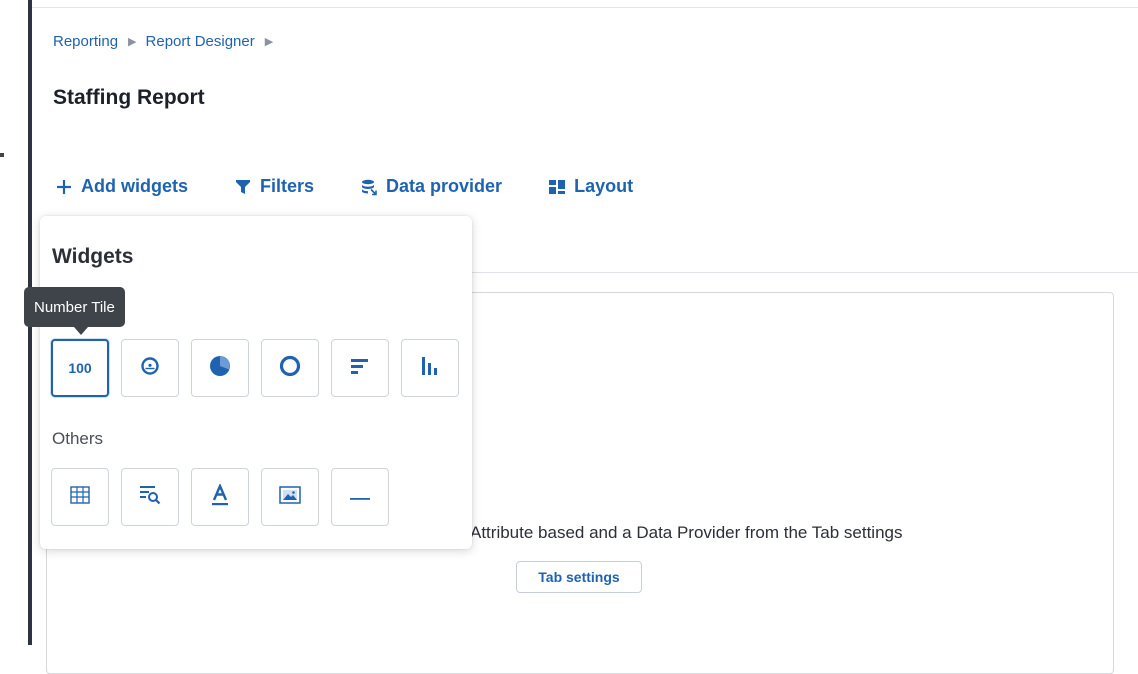 This screenshot has width=1138, height=674. What do you see at coordinates (243, 187) in the screenshot?
I see `filter-icon` at bounding box center [243, 187].